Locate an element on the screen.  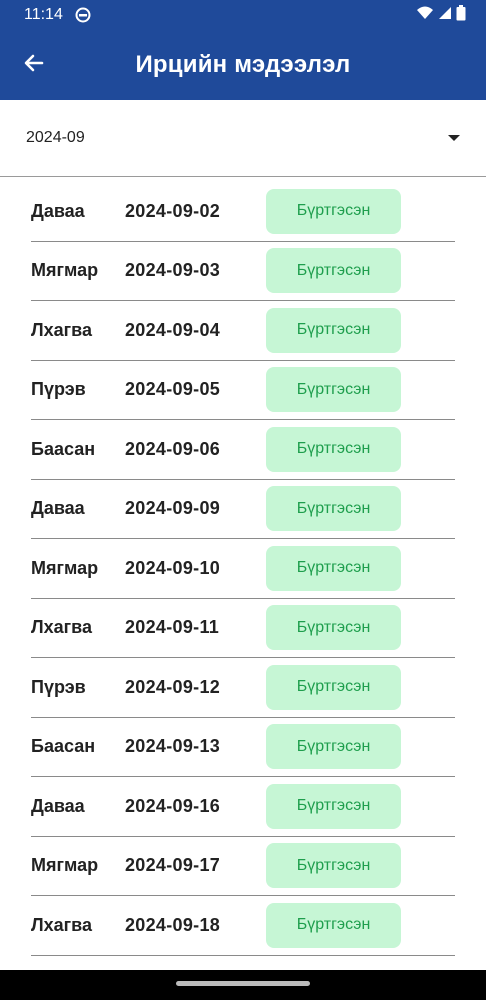
row-date: 2024-09-09 is located at coordinates (173, 508).